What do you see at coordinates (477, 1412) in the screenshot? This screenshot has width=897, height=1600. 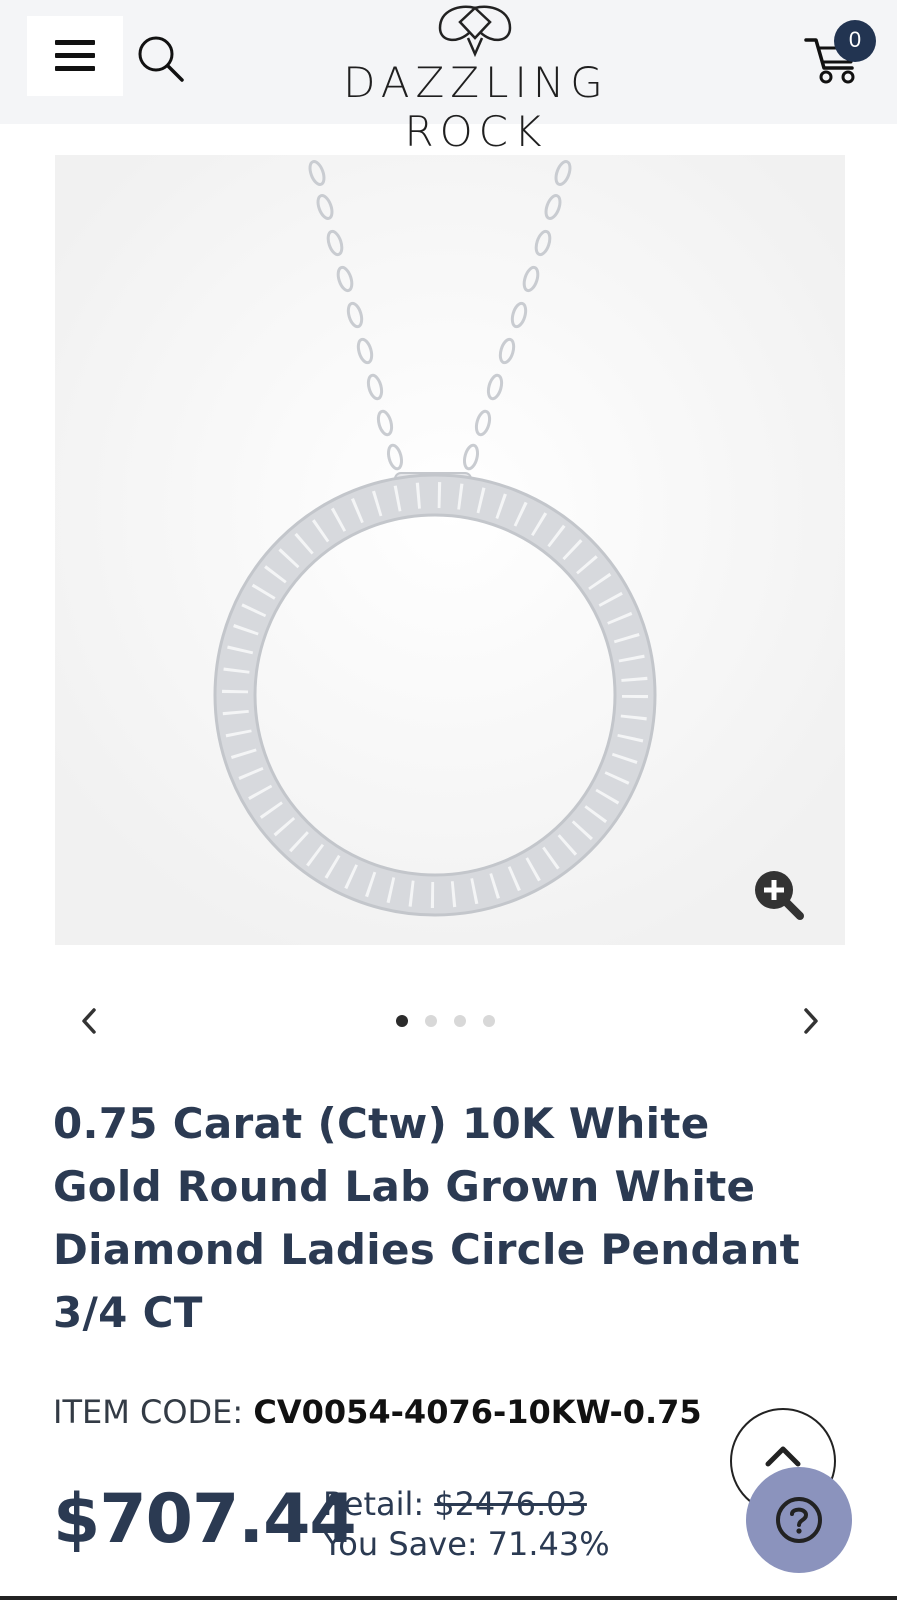 I see `item-code-value: CV0054-4076-10KW-0.75` at bounding box center [477, 1412].